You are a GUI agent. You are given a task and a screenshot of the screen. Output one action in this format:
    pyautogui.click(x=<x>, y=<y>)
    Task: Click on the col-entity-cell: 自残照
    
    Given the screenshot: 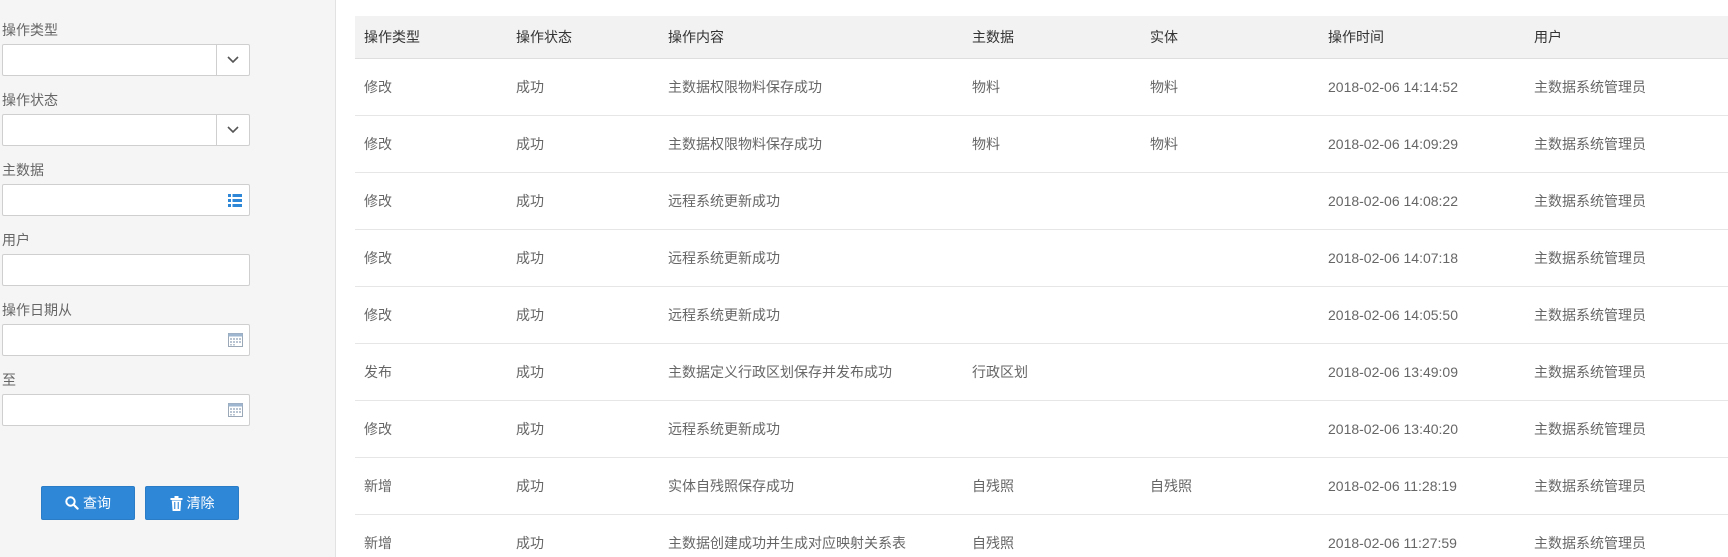 What is the action you would take?
    pyautogui.click(x=1230, y=486)
    